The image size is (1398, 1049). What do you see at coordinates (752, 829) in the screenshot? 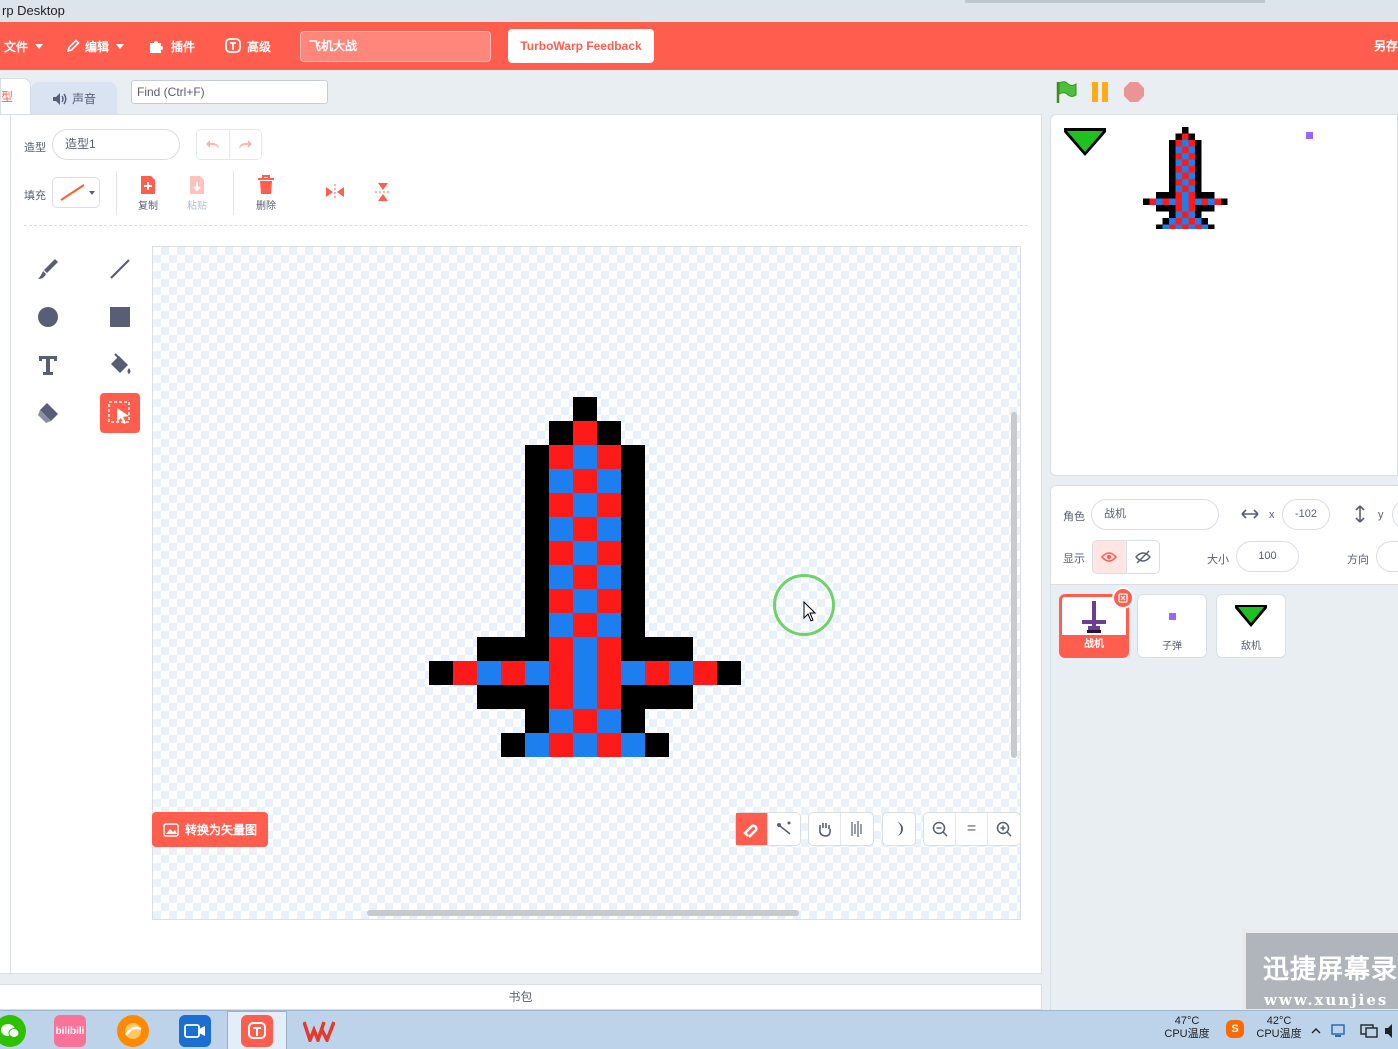
I see `snap-button` at bounding box center [752, 829].